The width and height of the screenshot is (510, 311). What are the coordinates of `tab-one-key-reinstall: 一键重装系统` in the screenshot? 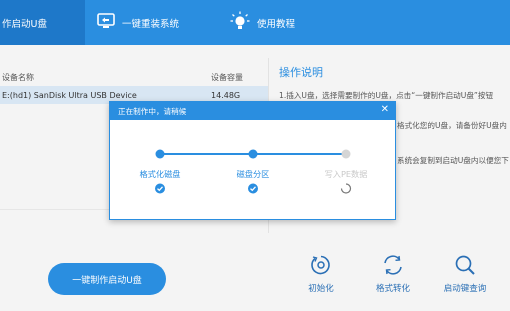 It's located at (152, 22).